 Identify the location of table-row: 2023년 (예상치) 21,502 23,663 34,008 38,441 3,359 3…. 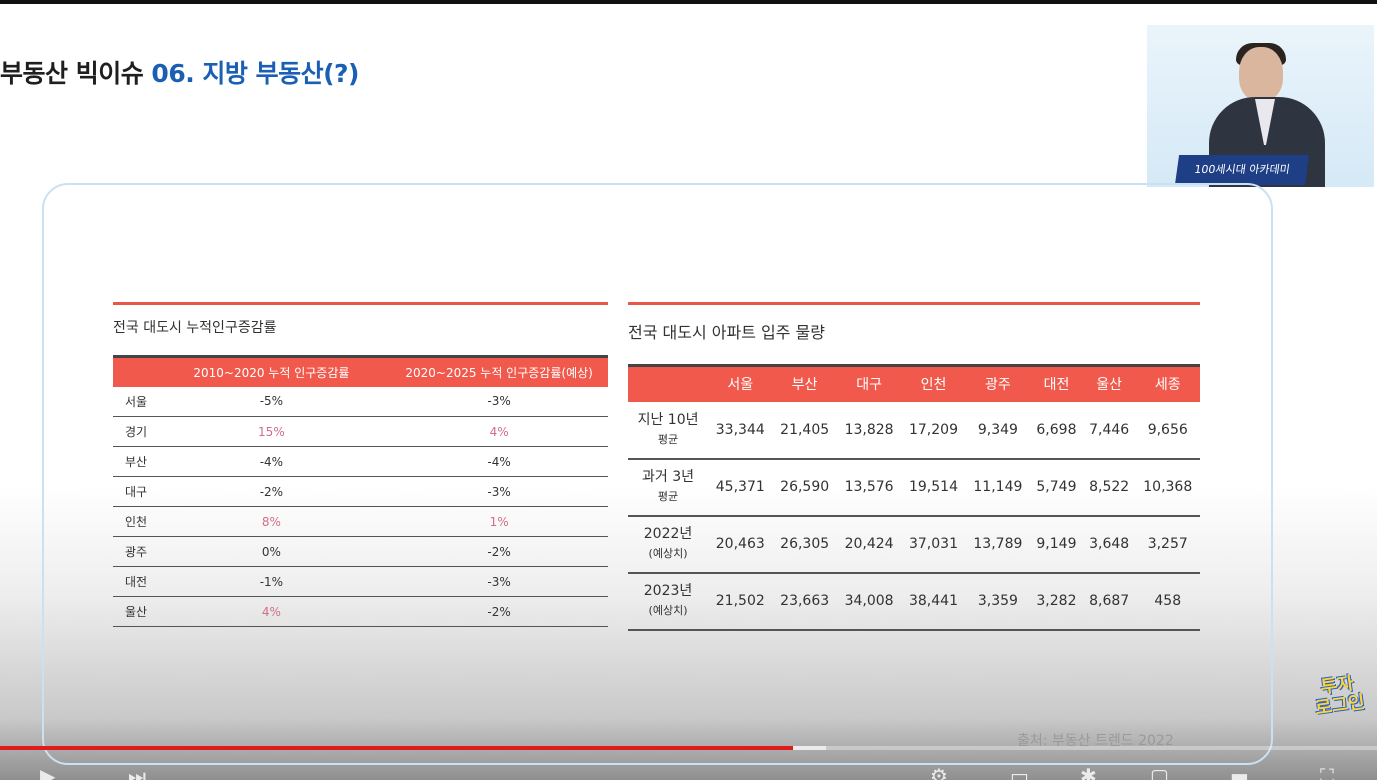
(914, 601).